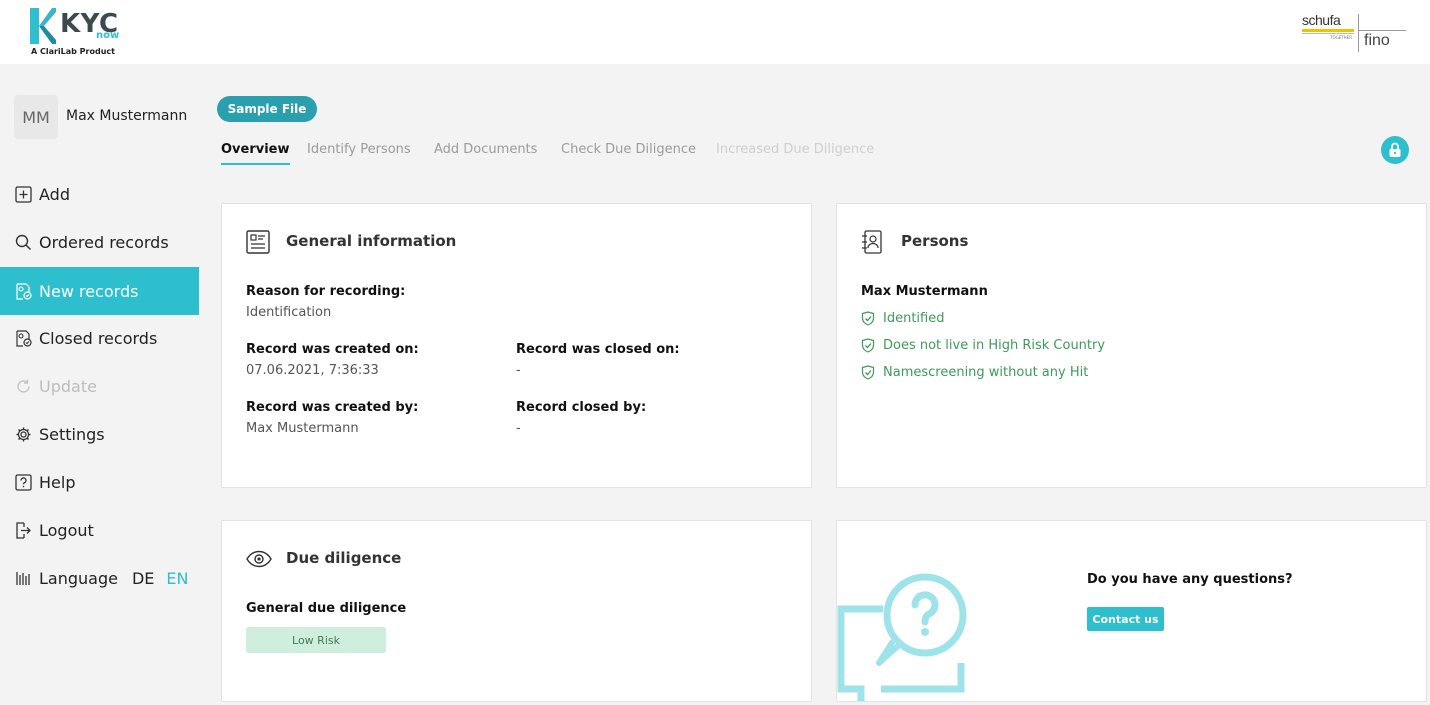 This screenshot has height=705, width=1430. Describe the element at coordinates (1125, 619) in the screenshot. I see `contact-us-button: Contact us` at that location.